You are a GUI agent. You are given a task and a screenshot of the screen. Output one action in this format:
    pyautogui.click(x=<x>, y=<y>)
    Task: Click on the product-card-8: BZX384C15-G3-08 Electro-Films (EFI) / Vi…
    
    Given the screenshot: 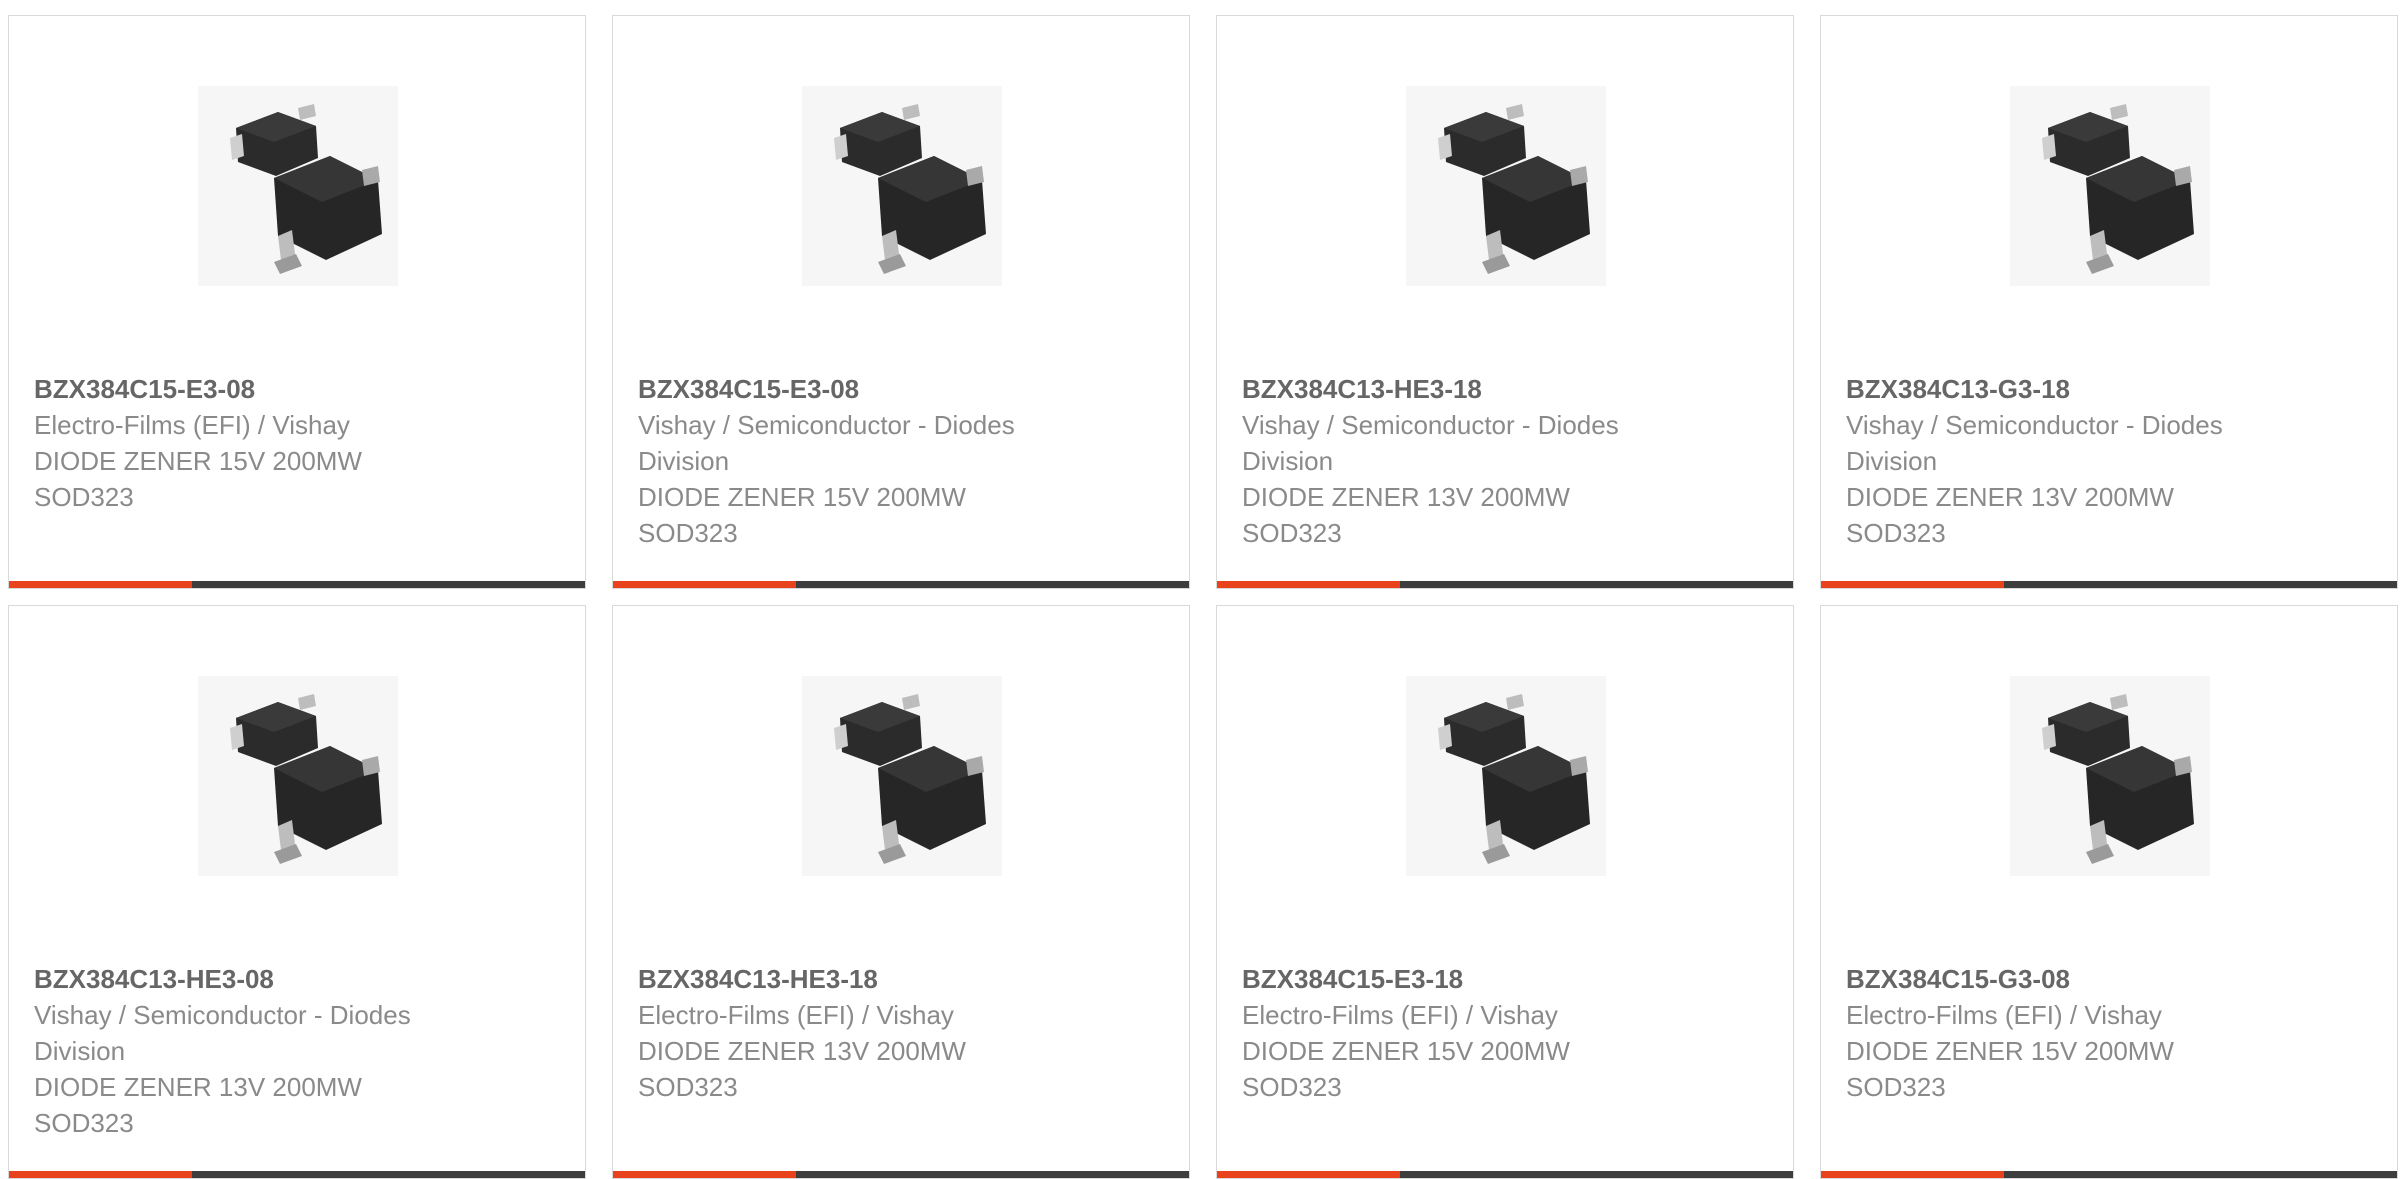 What is the action you would take?
    pyautogui.click(x=2109, y=892)
    